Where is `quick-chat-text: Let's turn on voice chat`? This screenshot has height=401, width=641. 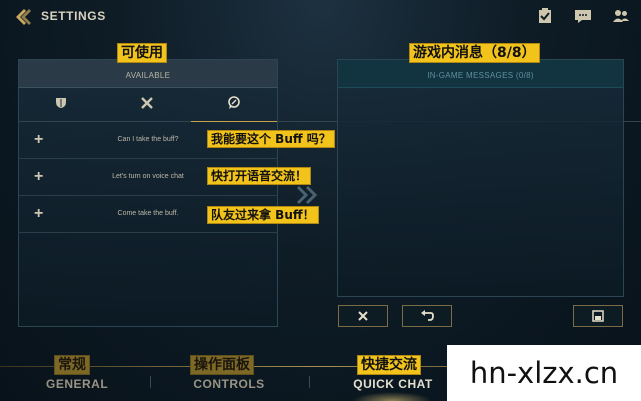 quick-chat-text: Let's turn on voice chat is located at coordinates (148, 176).